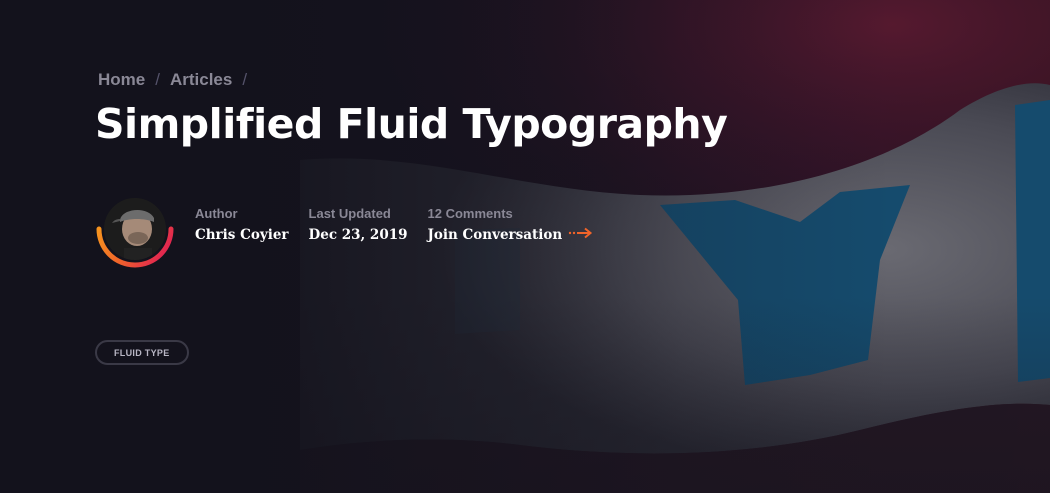 The image size is (1050, 493). What do you see at coordinates (470, 213) in the screenshot?
I see `comments-count: 12 Comments` at bounding box center [470, 213].